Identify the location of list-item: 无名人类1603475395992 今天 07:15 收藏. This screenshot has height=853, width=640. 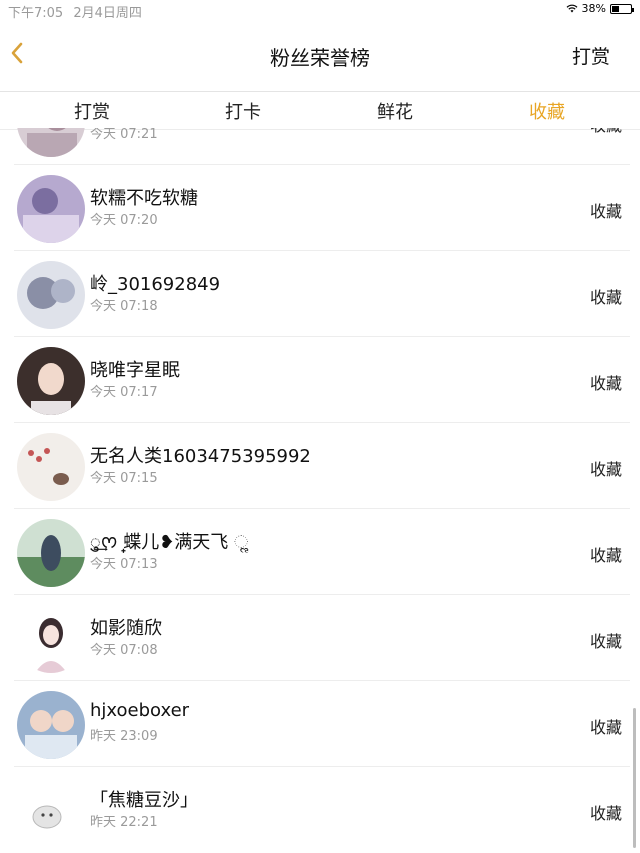
(320, 466).